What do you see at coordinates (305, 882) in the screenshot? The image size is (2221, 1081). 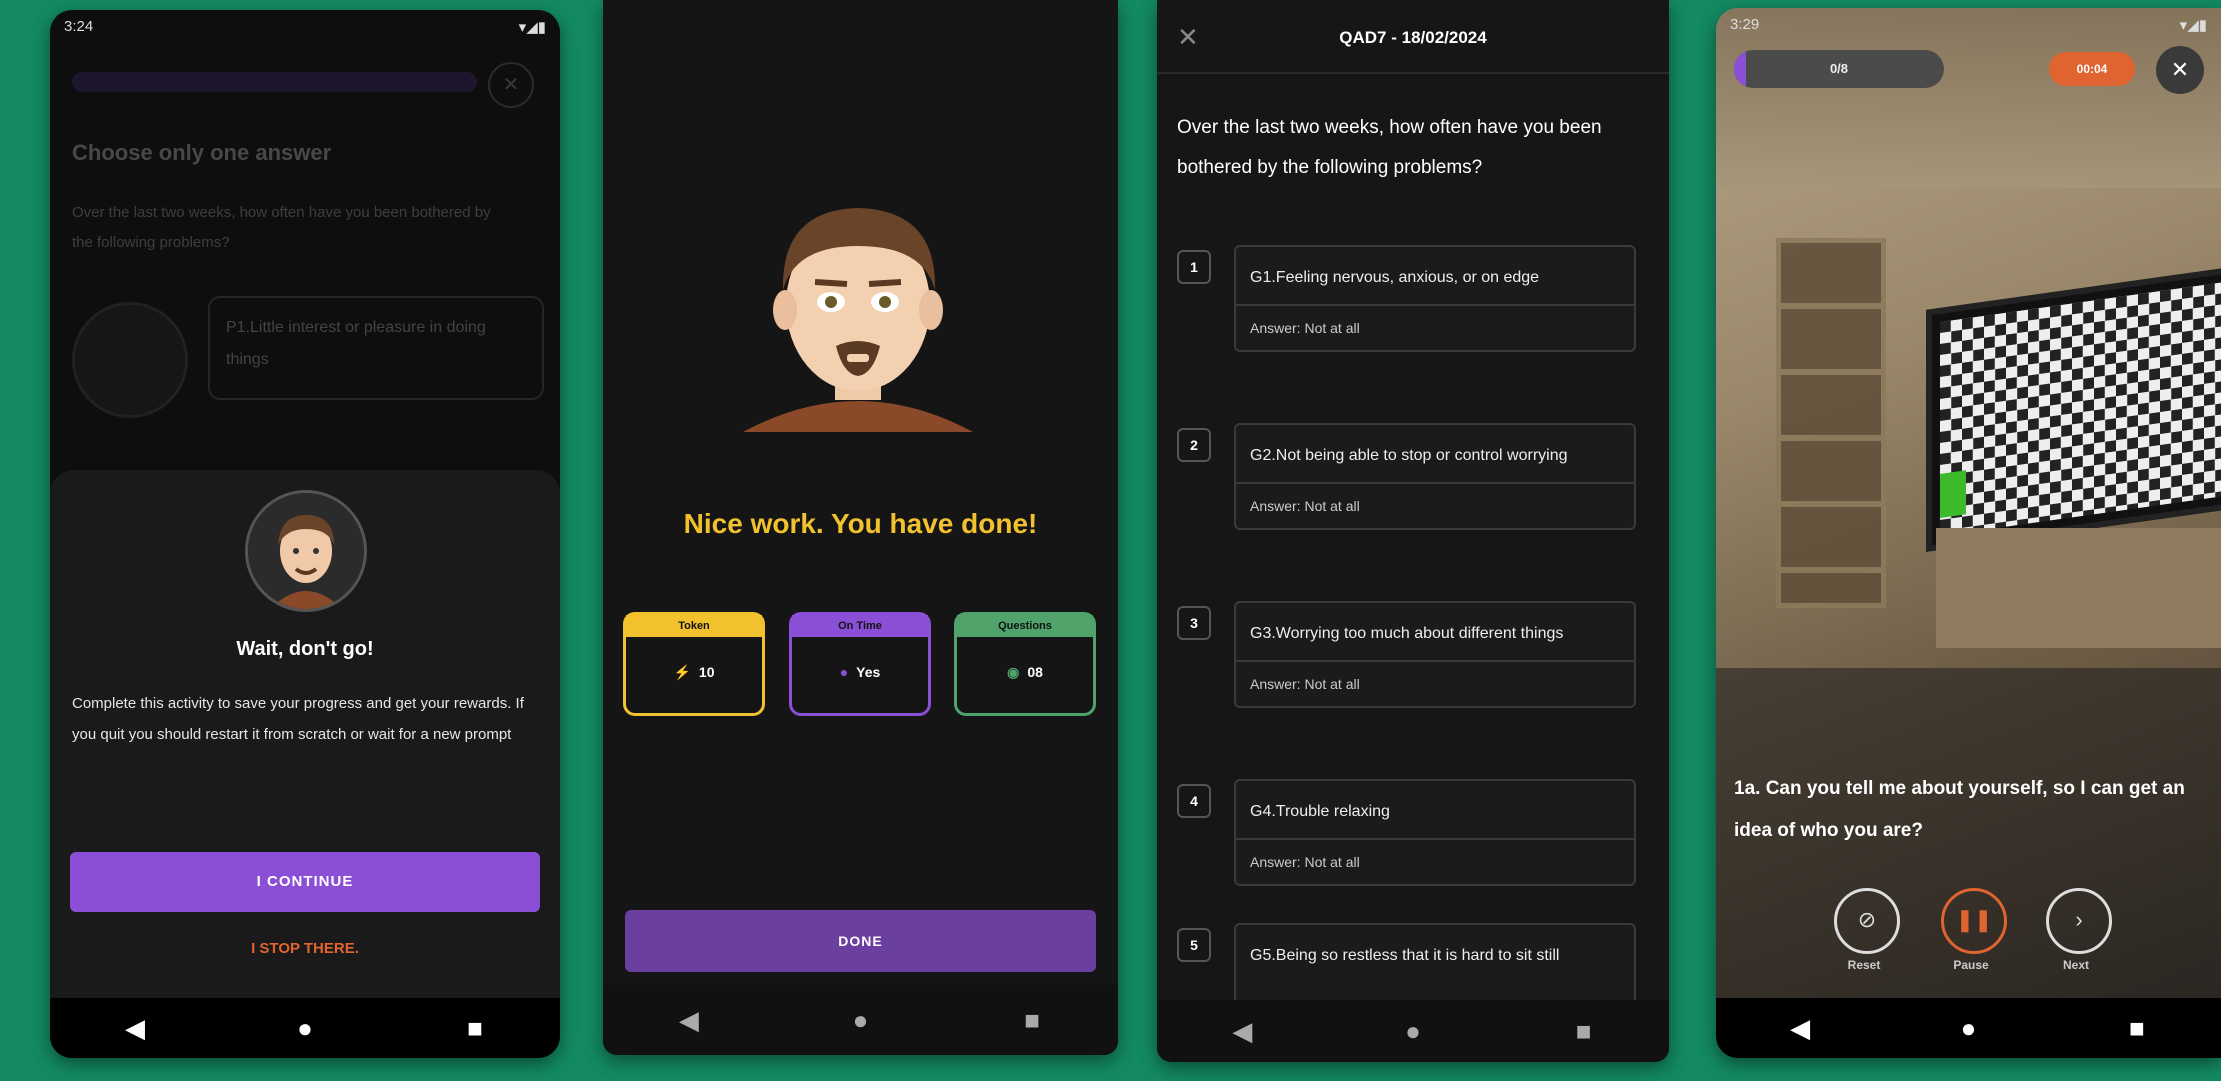 I see `continue-button: I CONTINUE` at bounding box center [305, 882].